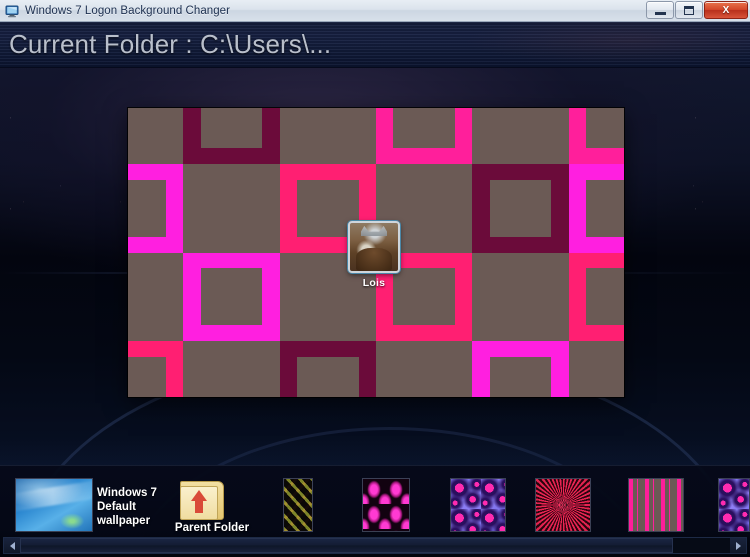 The width and height of the screenshot is (750, 557). What do you see at coordinates (199, 506) in the screenshot?
I see `up-arrow-stem` at bounding box center [199, 506].